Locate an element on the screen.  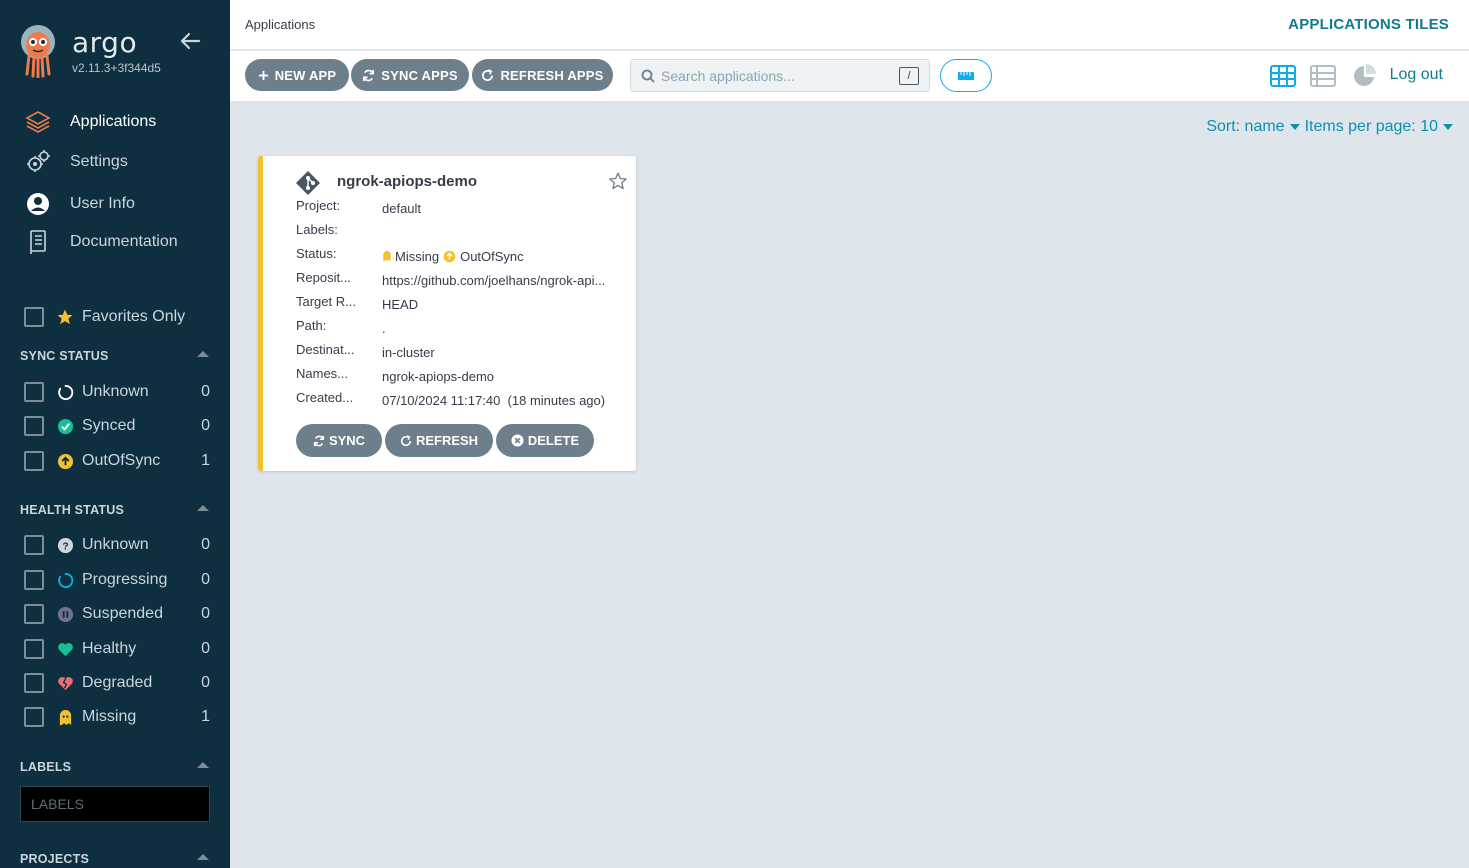
app-name: ngrok-apiops-demo is located at coordinates (407, 181).